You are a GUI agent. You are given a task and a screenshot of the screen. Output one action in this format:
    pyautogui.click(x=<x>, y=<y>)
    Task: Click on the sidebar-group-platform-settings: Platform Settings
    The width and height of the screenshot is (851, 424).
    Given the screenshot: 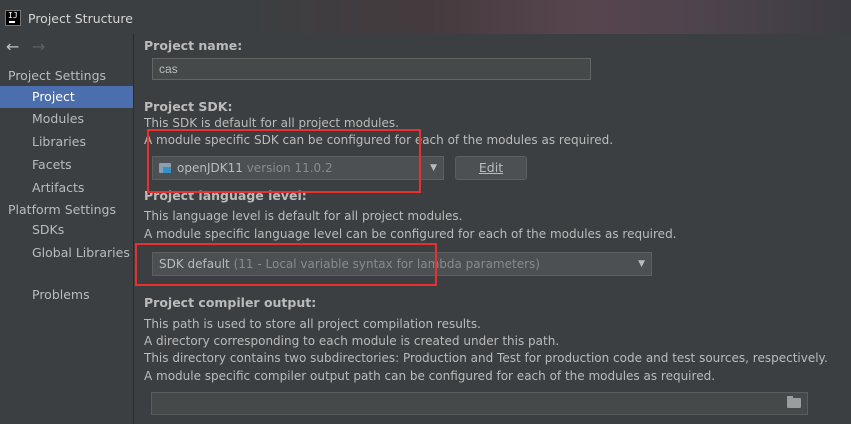 What is the action you would take?
    pyautogui.click(x=62, y=209)
    